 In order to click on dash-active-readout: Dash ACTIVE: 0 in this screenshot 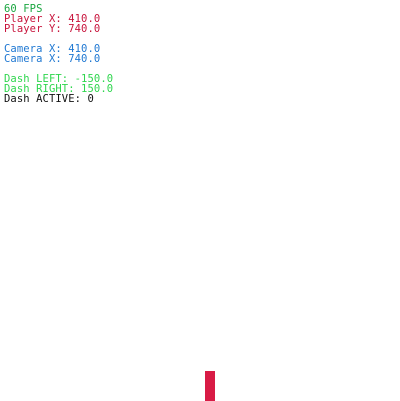, I will do `click(49, 99)`.